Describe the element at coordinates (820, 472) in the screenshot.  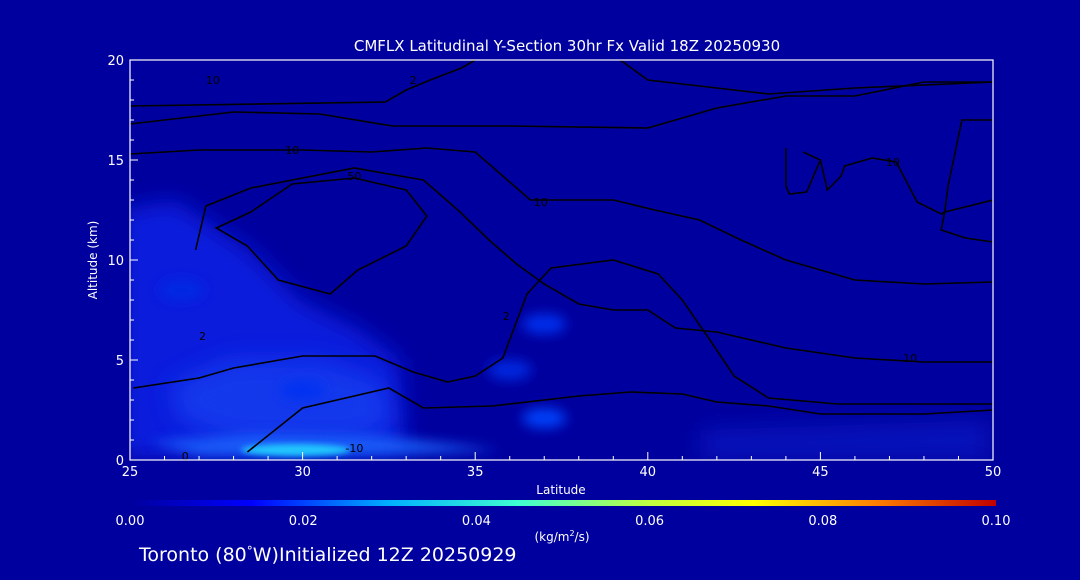
I see `x-tick-label: 45` at that location.